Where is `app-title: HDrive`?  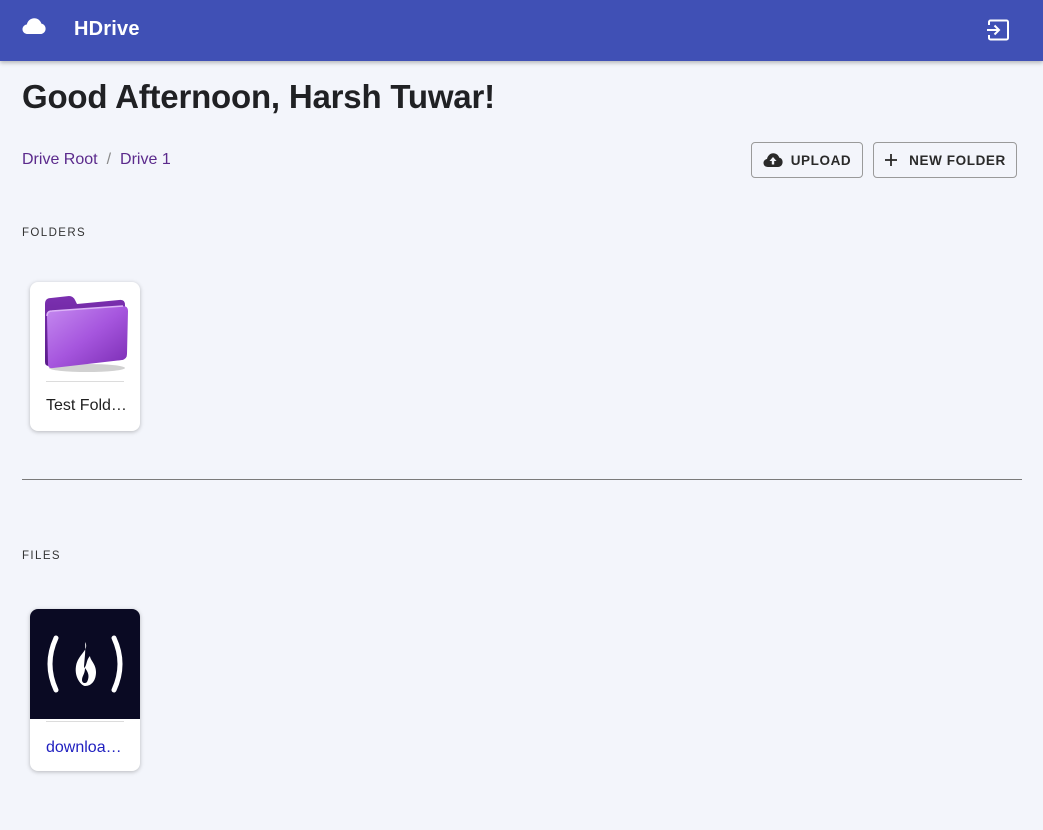 app-title: HDrive is located at coordinates (107, 29).